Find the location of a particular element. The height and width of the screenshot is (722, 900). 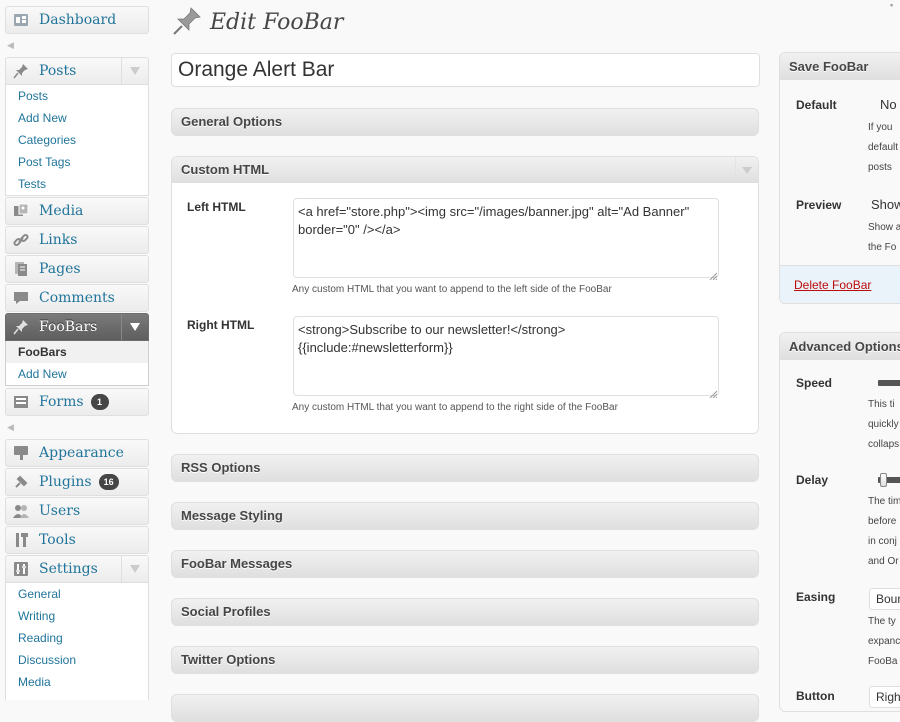

box-title: Message Styling is located at coordinates (465, 516).